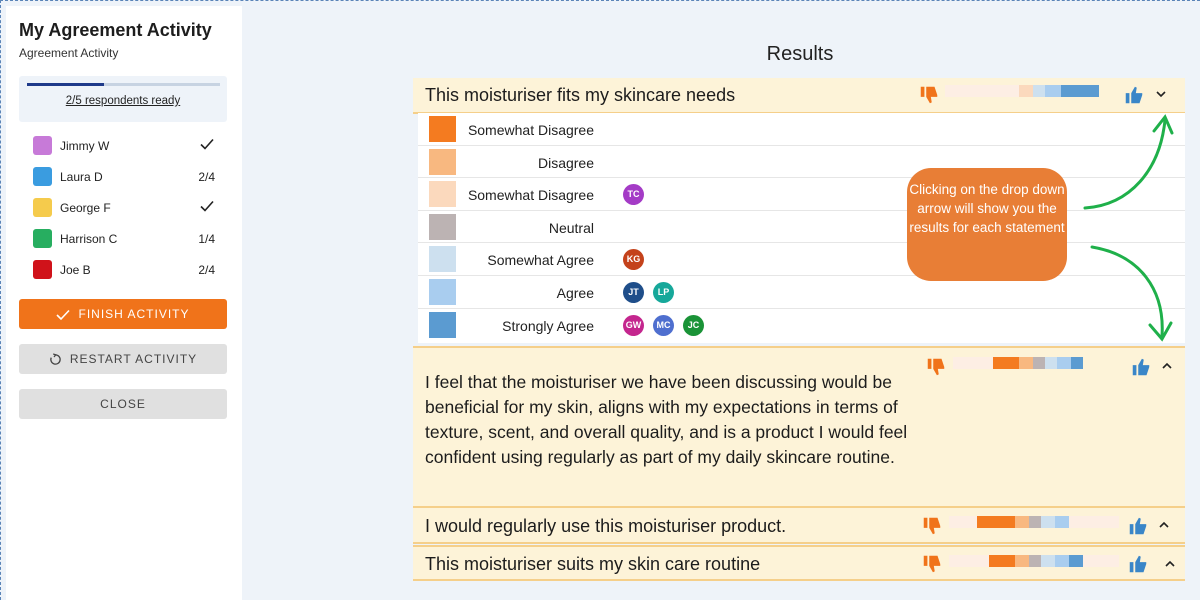 The image size is (1200, 600). Describe the element at coordinates (571, 227) in the screenshot. I see `likert-label: Neutral` at that location.